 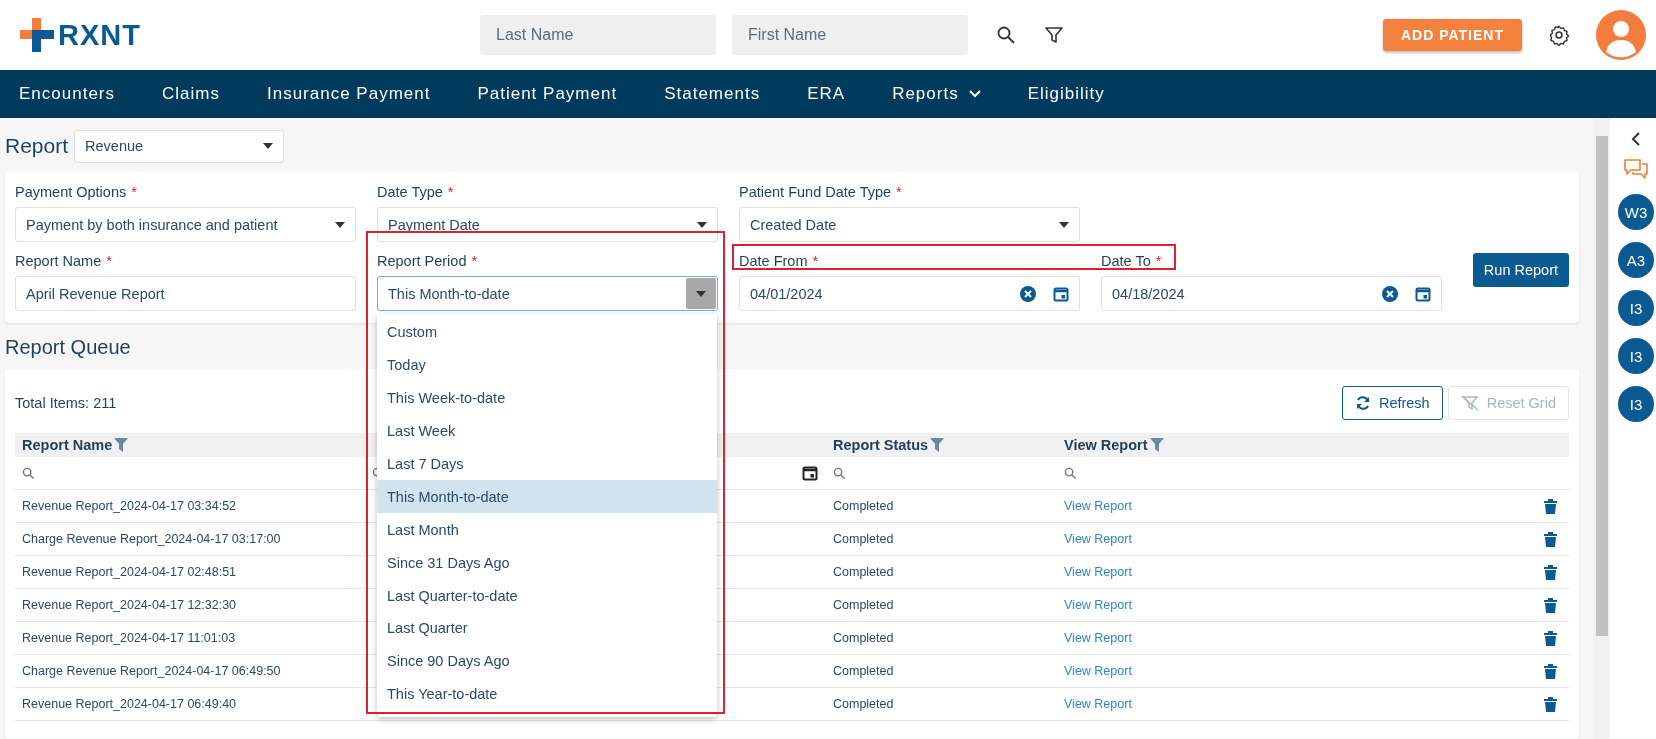 I want to click on dropdown-option: This Month-to-date, so click(x=547, y=497).